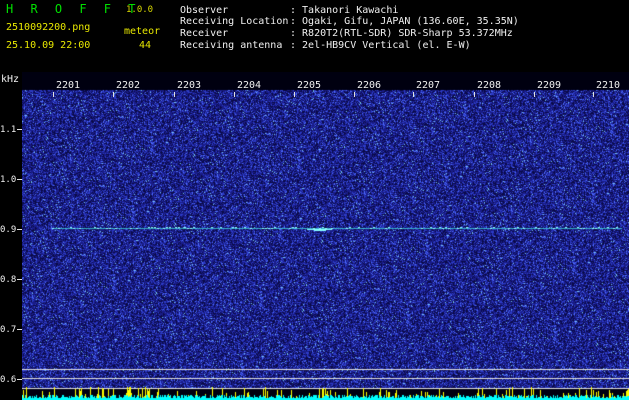 The width and height of the screenshot is (629, 400). What do you see at coordinates (8, 330) in the screenshot?
I see `frequency-label: 0.7` at bounding box center [8, 330].